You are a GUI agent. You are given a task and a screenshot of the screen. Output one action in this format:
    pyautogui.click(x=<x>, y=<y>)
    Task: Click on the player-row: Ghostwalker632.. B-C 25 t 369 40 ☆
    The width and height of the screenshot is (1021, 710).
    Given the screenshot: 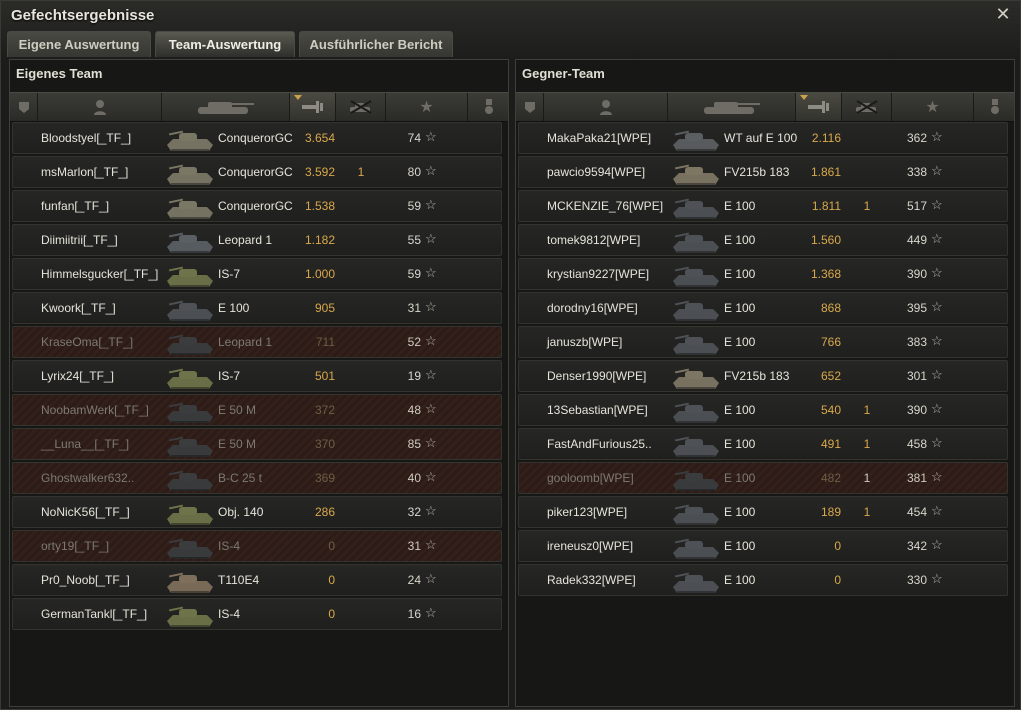 What is the action you would take?
    pyautogui.click(x=257, y=478)
    